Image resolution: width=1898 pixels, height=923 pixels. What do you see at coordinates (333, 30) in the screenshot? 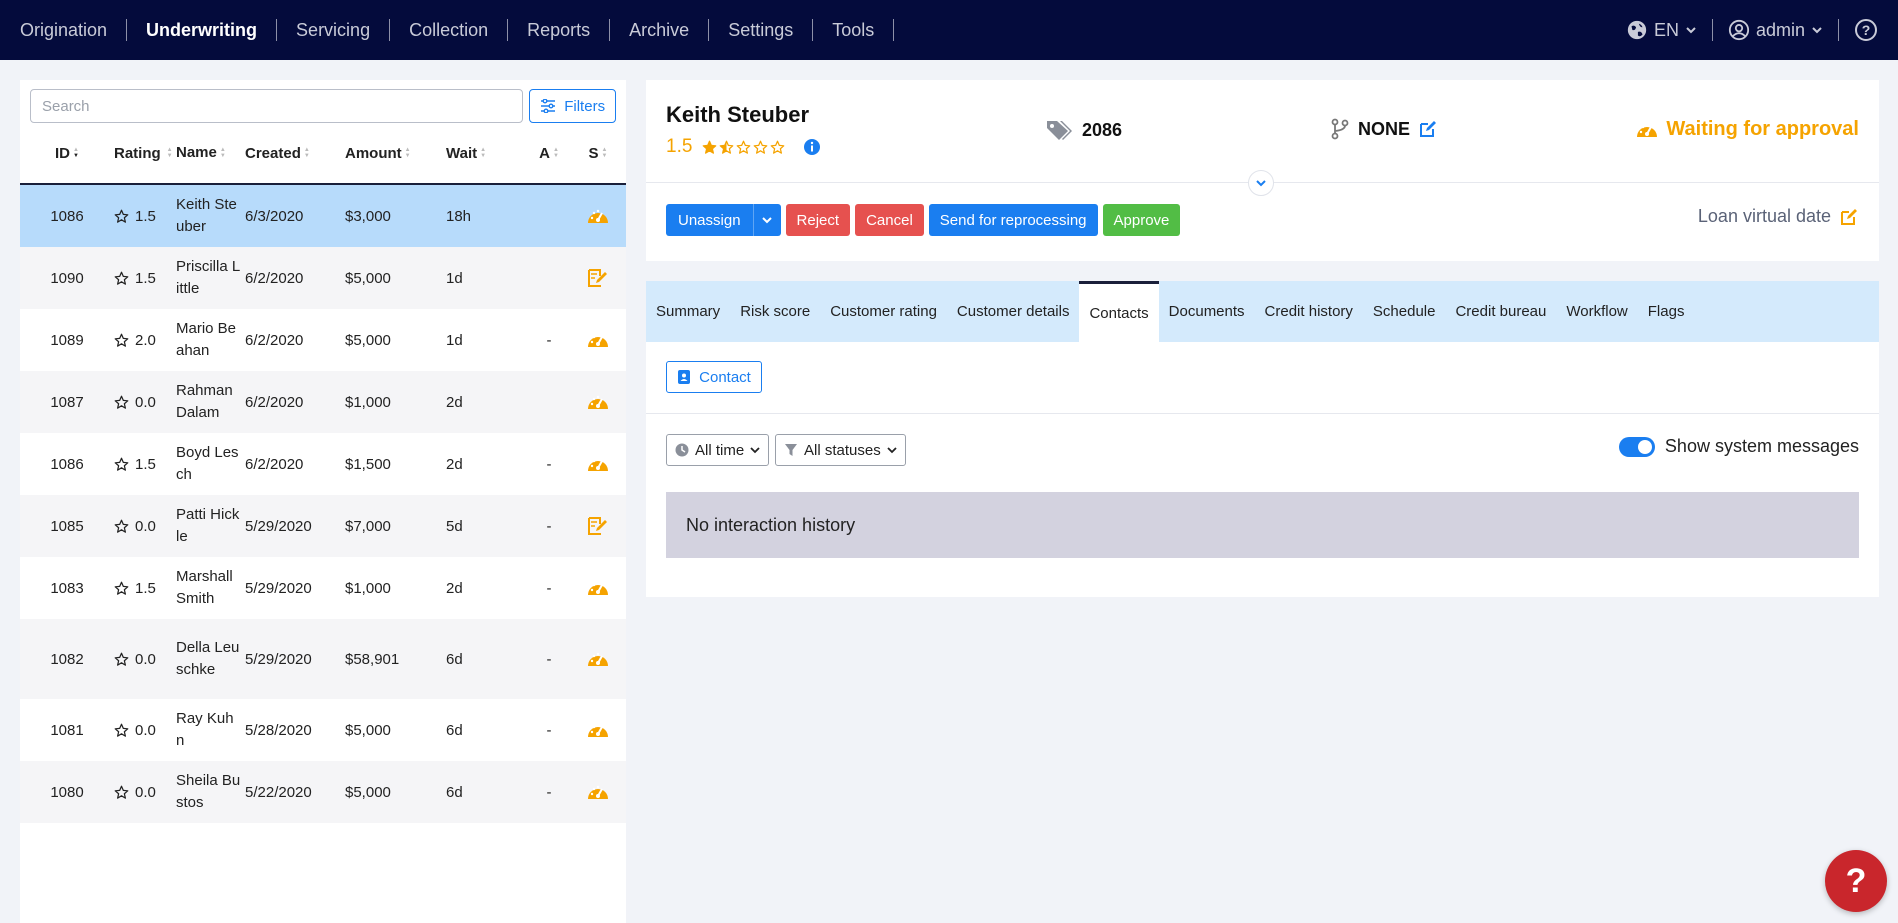
I see `nav-item-servicing: Servicing` at bounding box center [333, 30].